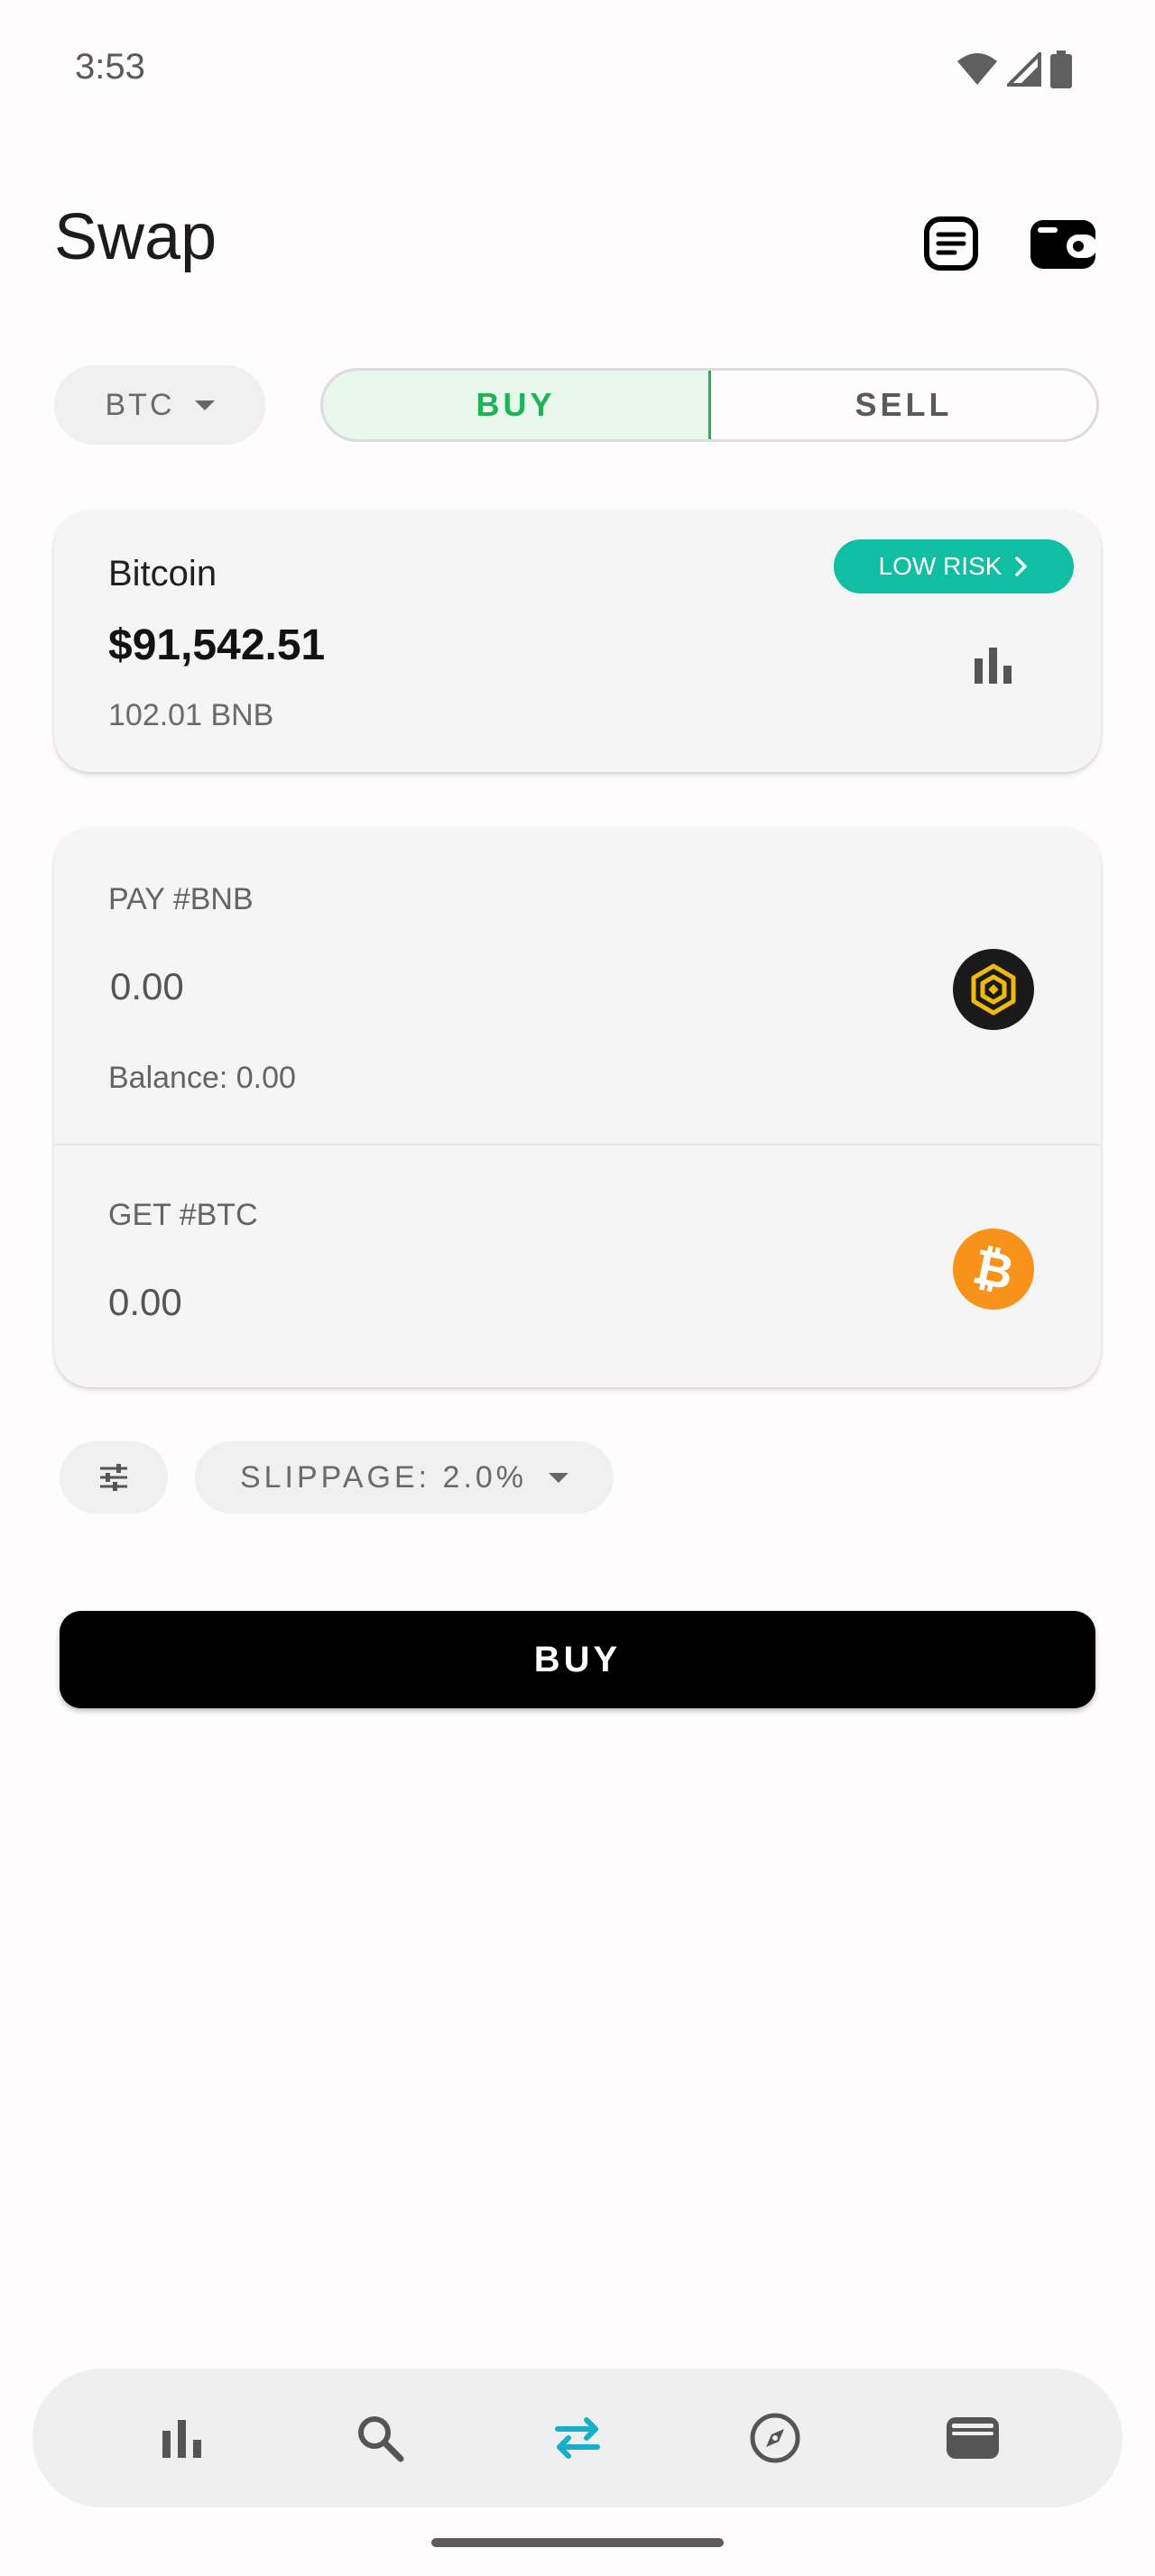  I want to click on nav-item-swap, so click(577, 2438).